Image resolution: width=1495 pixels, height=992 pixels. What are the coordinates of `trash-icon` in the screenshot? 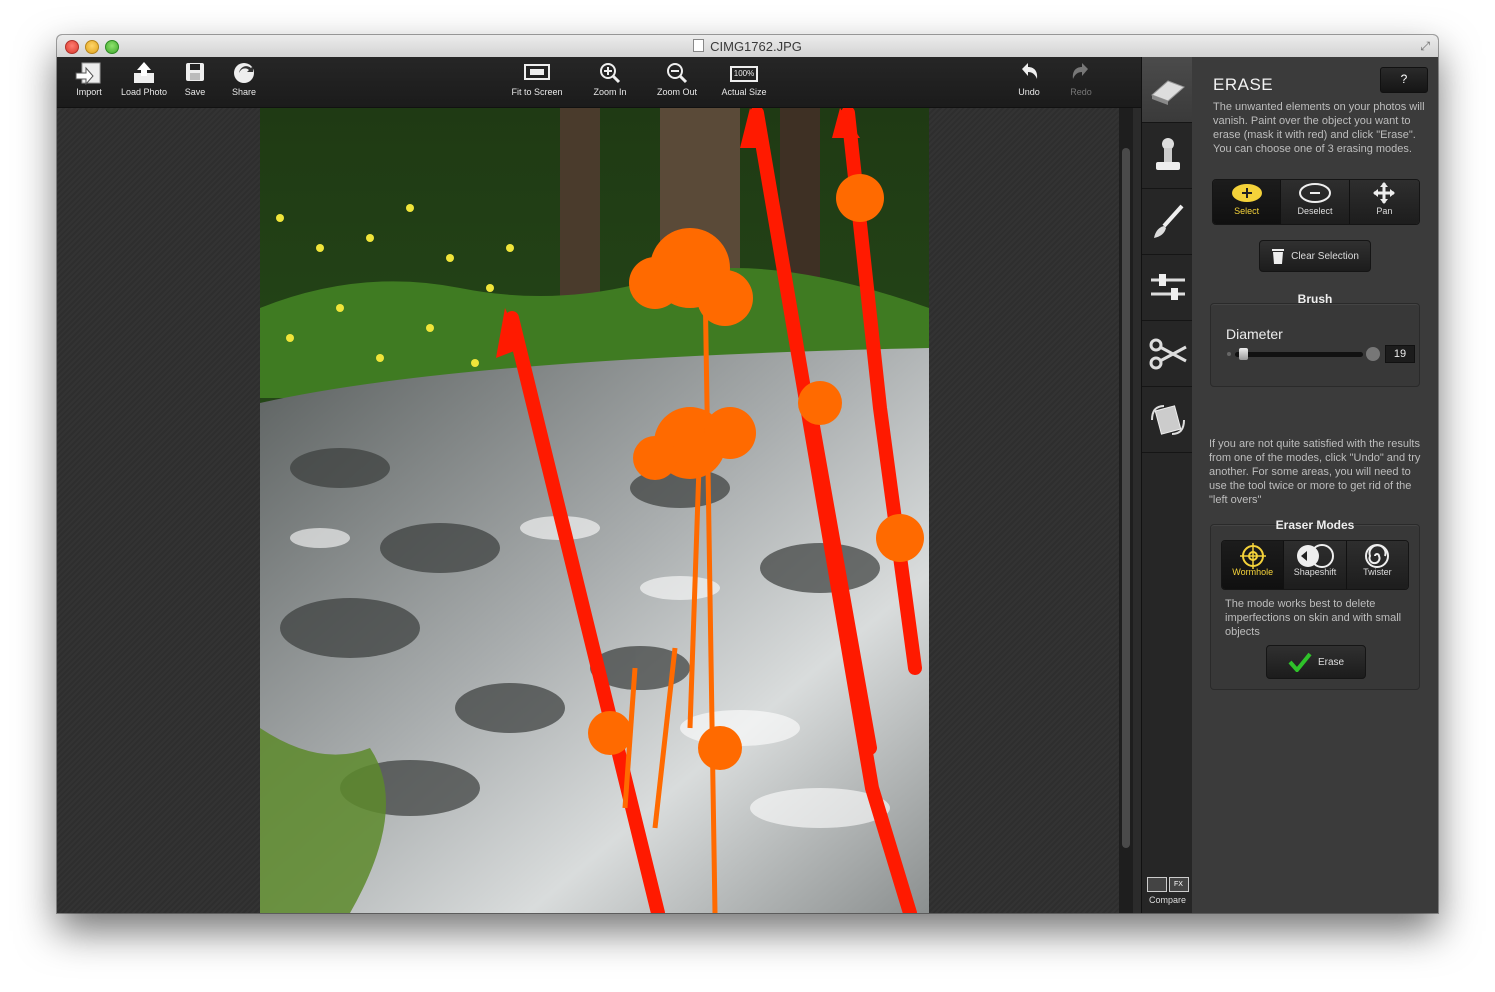 It's located at (1278, 256).